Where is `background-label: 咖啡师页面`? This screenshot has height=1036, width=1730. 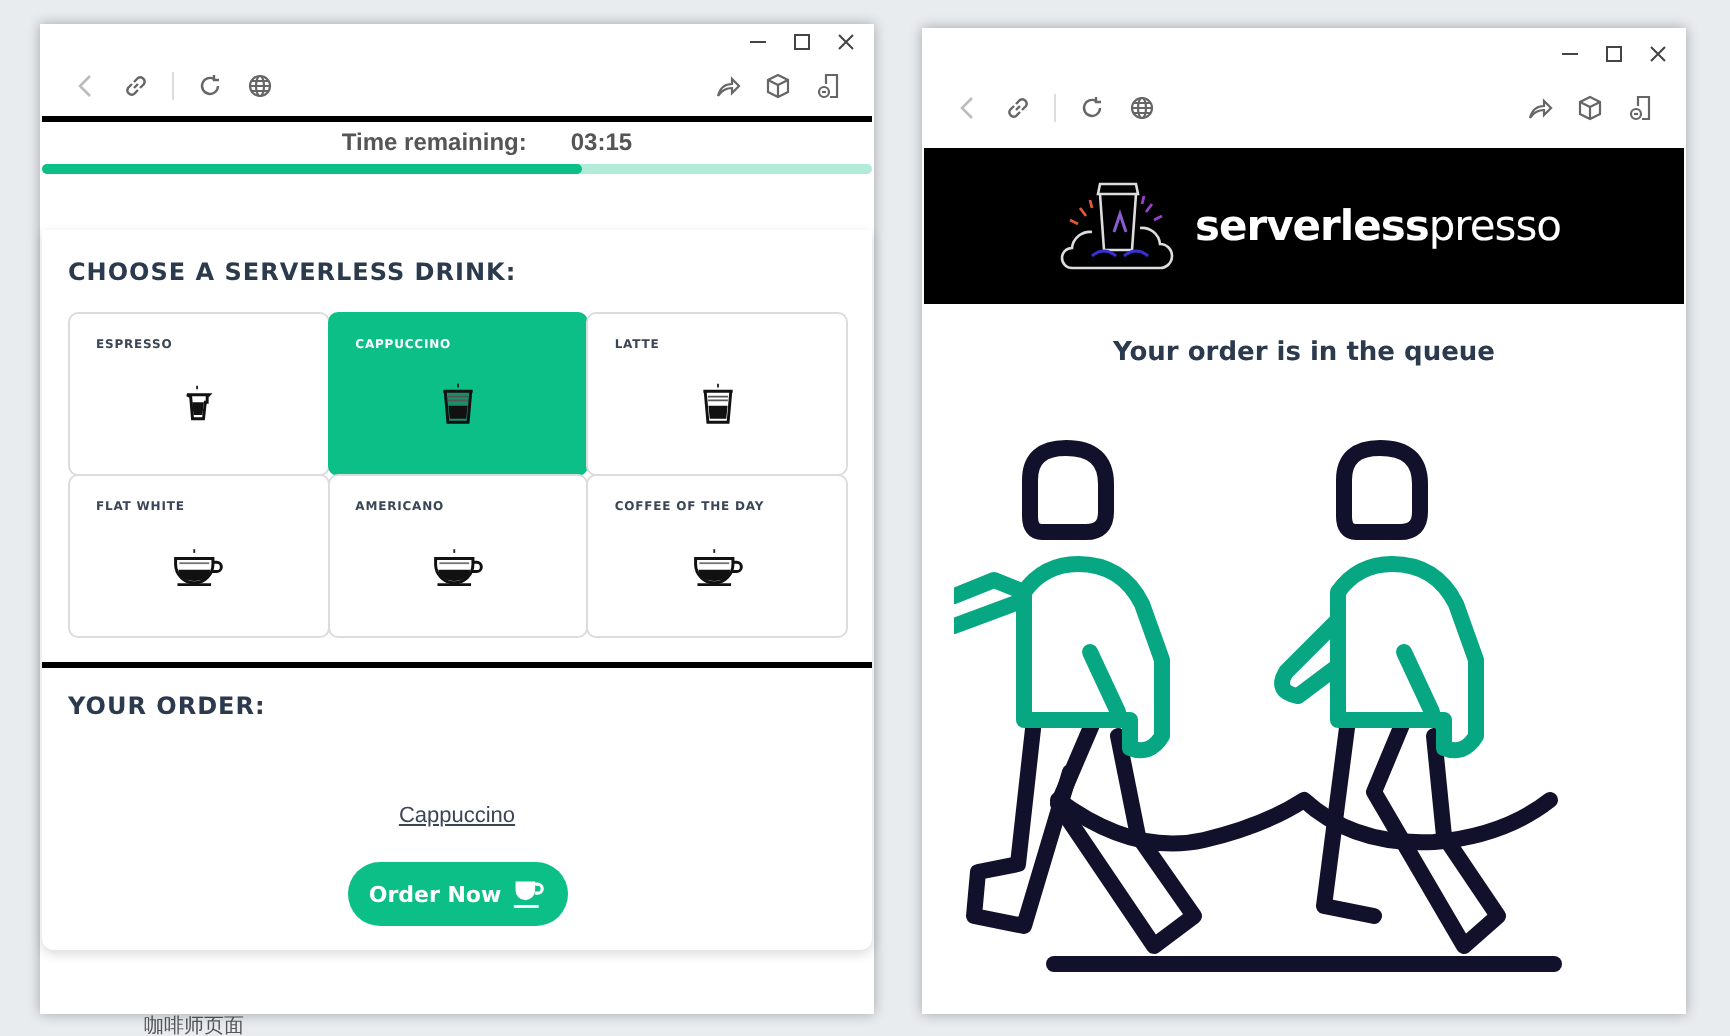 background-label: 咖啡师页面 is located at coordinates (194, 1024).